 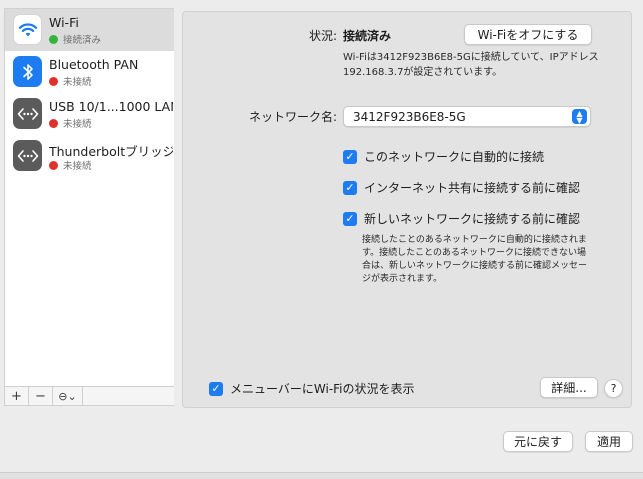 I want to click on window-bottom-edge, so click(x=321, y=475).